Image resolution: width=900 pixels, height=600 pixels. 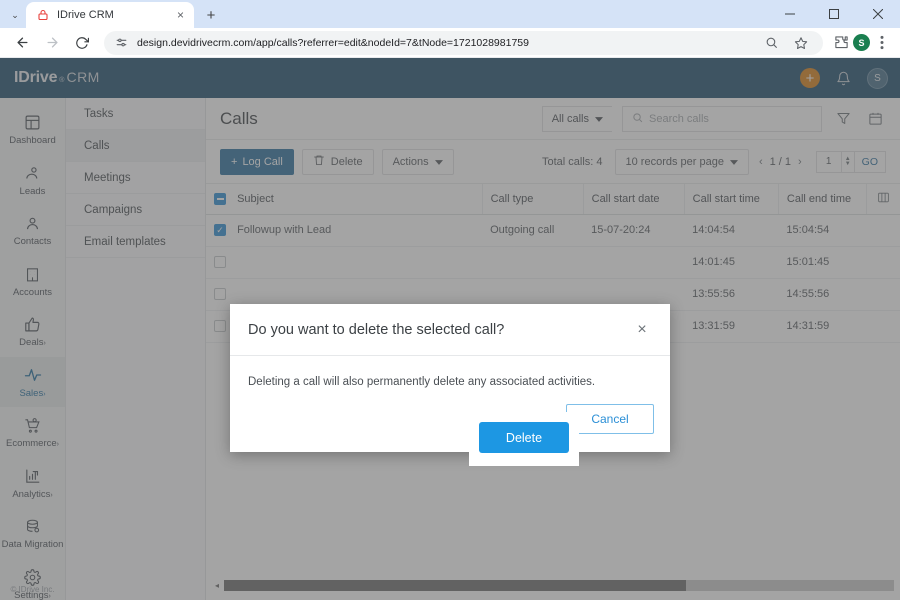 What do you see at coordinates (180, 15) in the screenshot?
I see `tab-close-icon: ×` at bounding box center [180, 15].